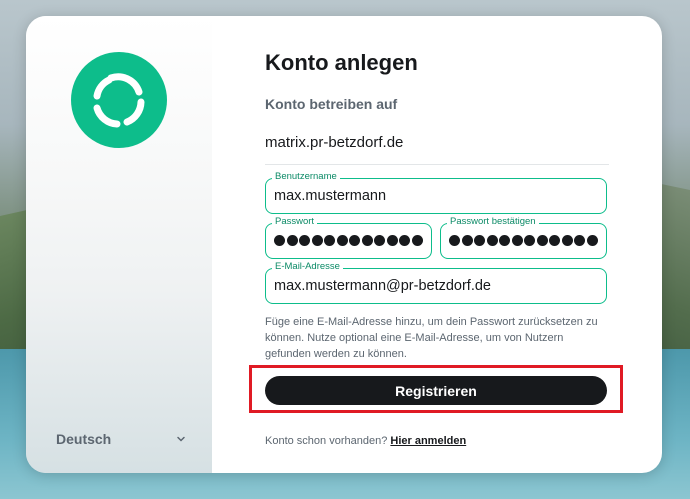 The width and height of the screenshot is (690, 499). Describe the element at coordinates (428, 441) in the screenshot. I see `login-link: Hier anmelden` at that location.